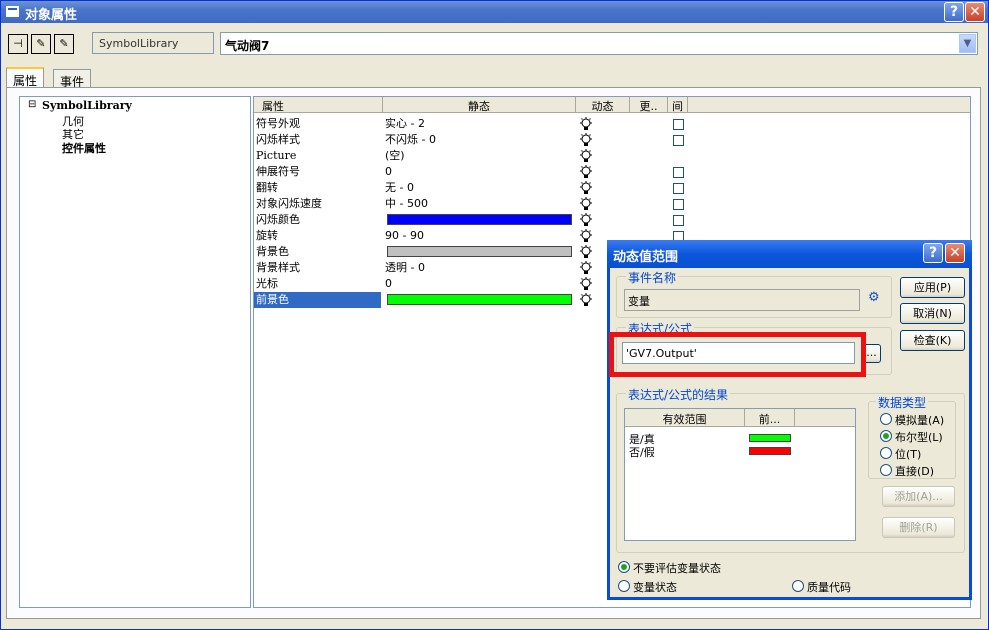 Image resolution: width=989 pixels, height=630 pixels. Describe the element at coordinates (317, 156) in the screenshot. I see `grid-row-name: Picture` at that location.